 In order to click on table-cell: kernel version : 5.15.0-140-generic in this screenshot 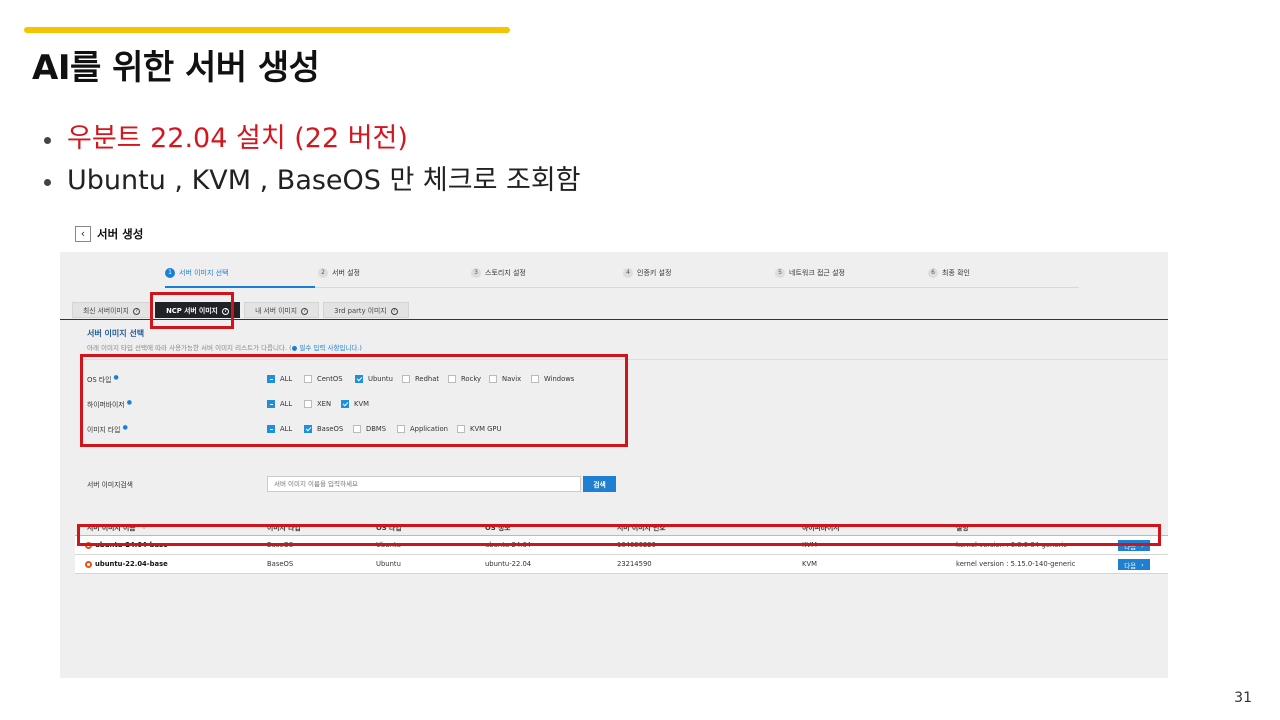, I will do `click(1016, 564)`.